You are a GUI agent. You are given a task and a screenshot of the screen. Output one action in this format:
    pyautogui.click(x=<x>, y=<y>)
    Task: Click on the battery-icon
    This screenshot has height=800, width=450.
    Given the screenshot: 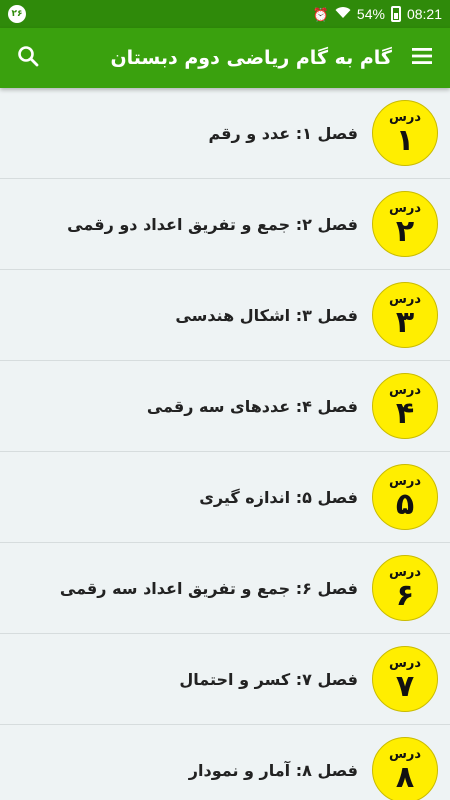 What is the action you would take?
    pyautogui.click(x=395, y=14)
    